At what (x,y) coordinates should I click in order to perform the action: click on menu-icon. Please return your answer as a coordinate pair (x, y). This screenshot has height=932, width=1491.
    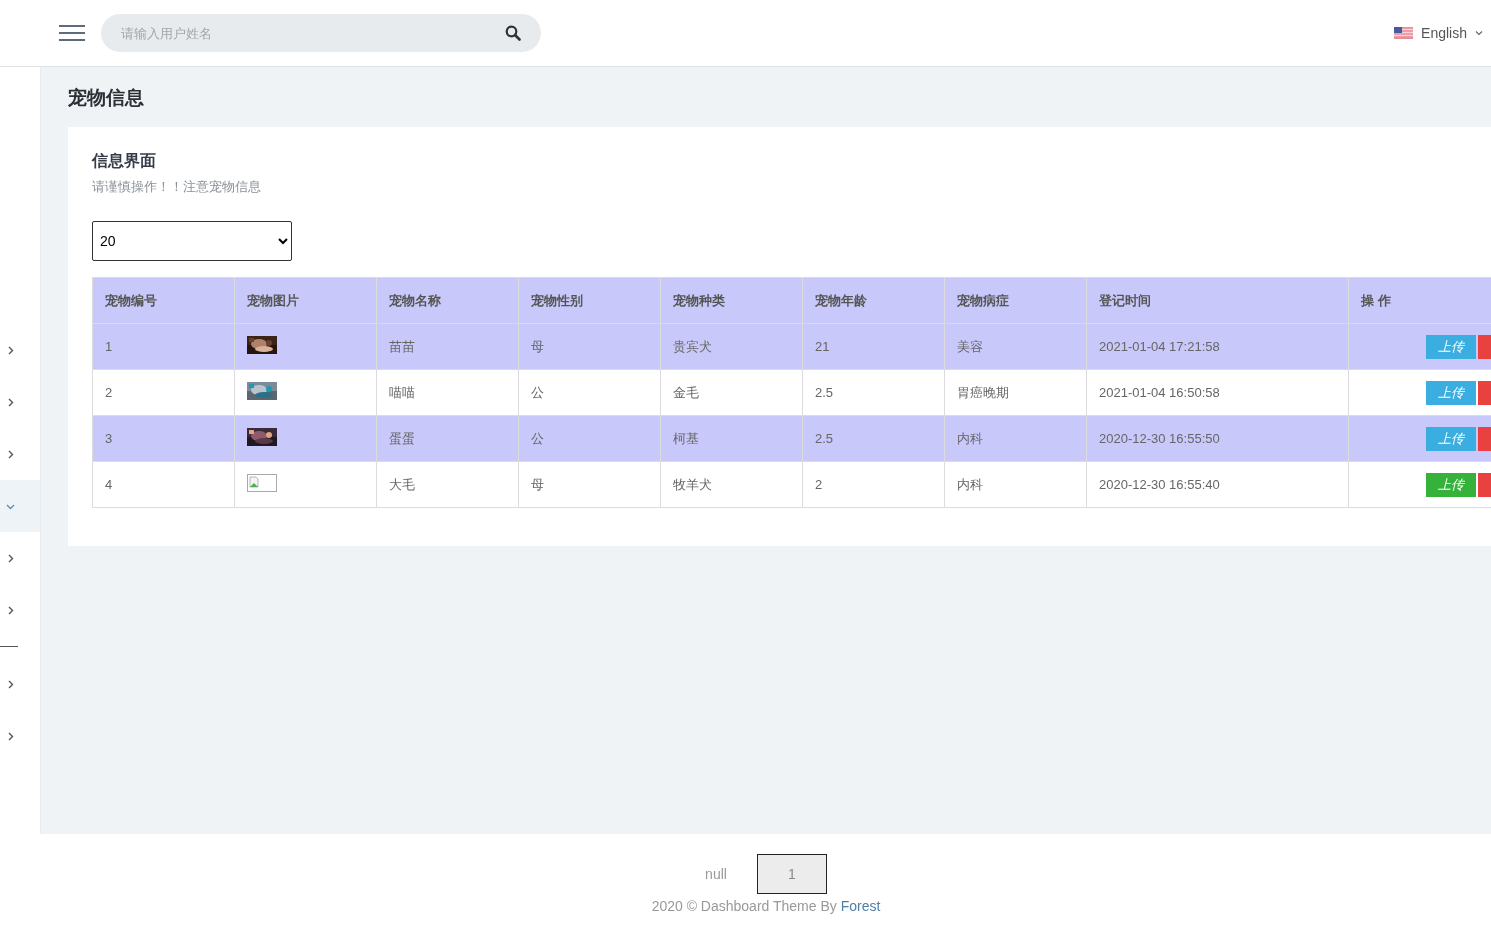
    Looking at the image, I should click on (72, 33).